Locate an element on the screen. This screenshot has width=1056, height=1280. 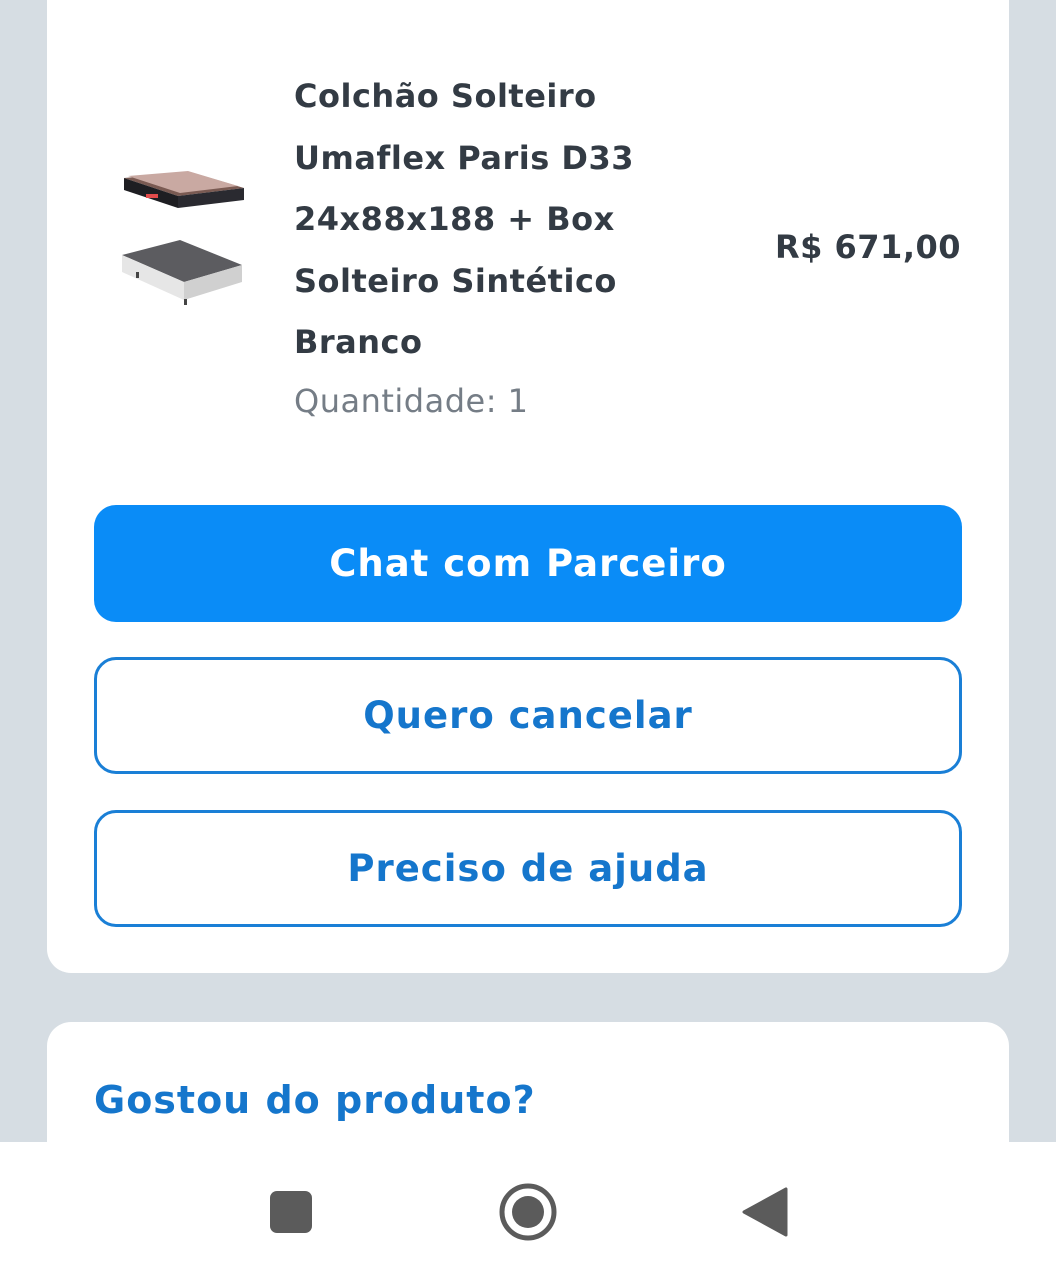
chat-partner-button: Chat com Parceiro is located at coordinates (528, 563).